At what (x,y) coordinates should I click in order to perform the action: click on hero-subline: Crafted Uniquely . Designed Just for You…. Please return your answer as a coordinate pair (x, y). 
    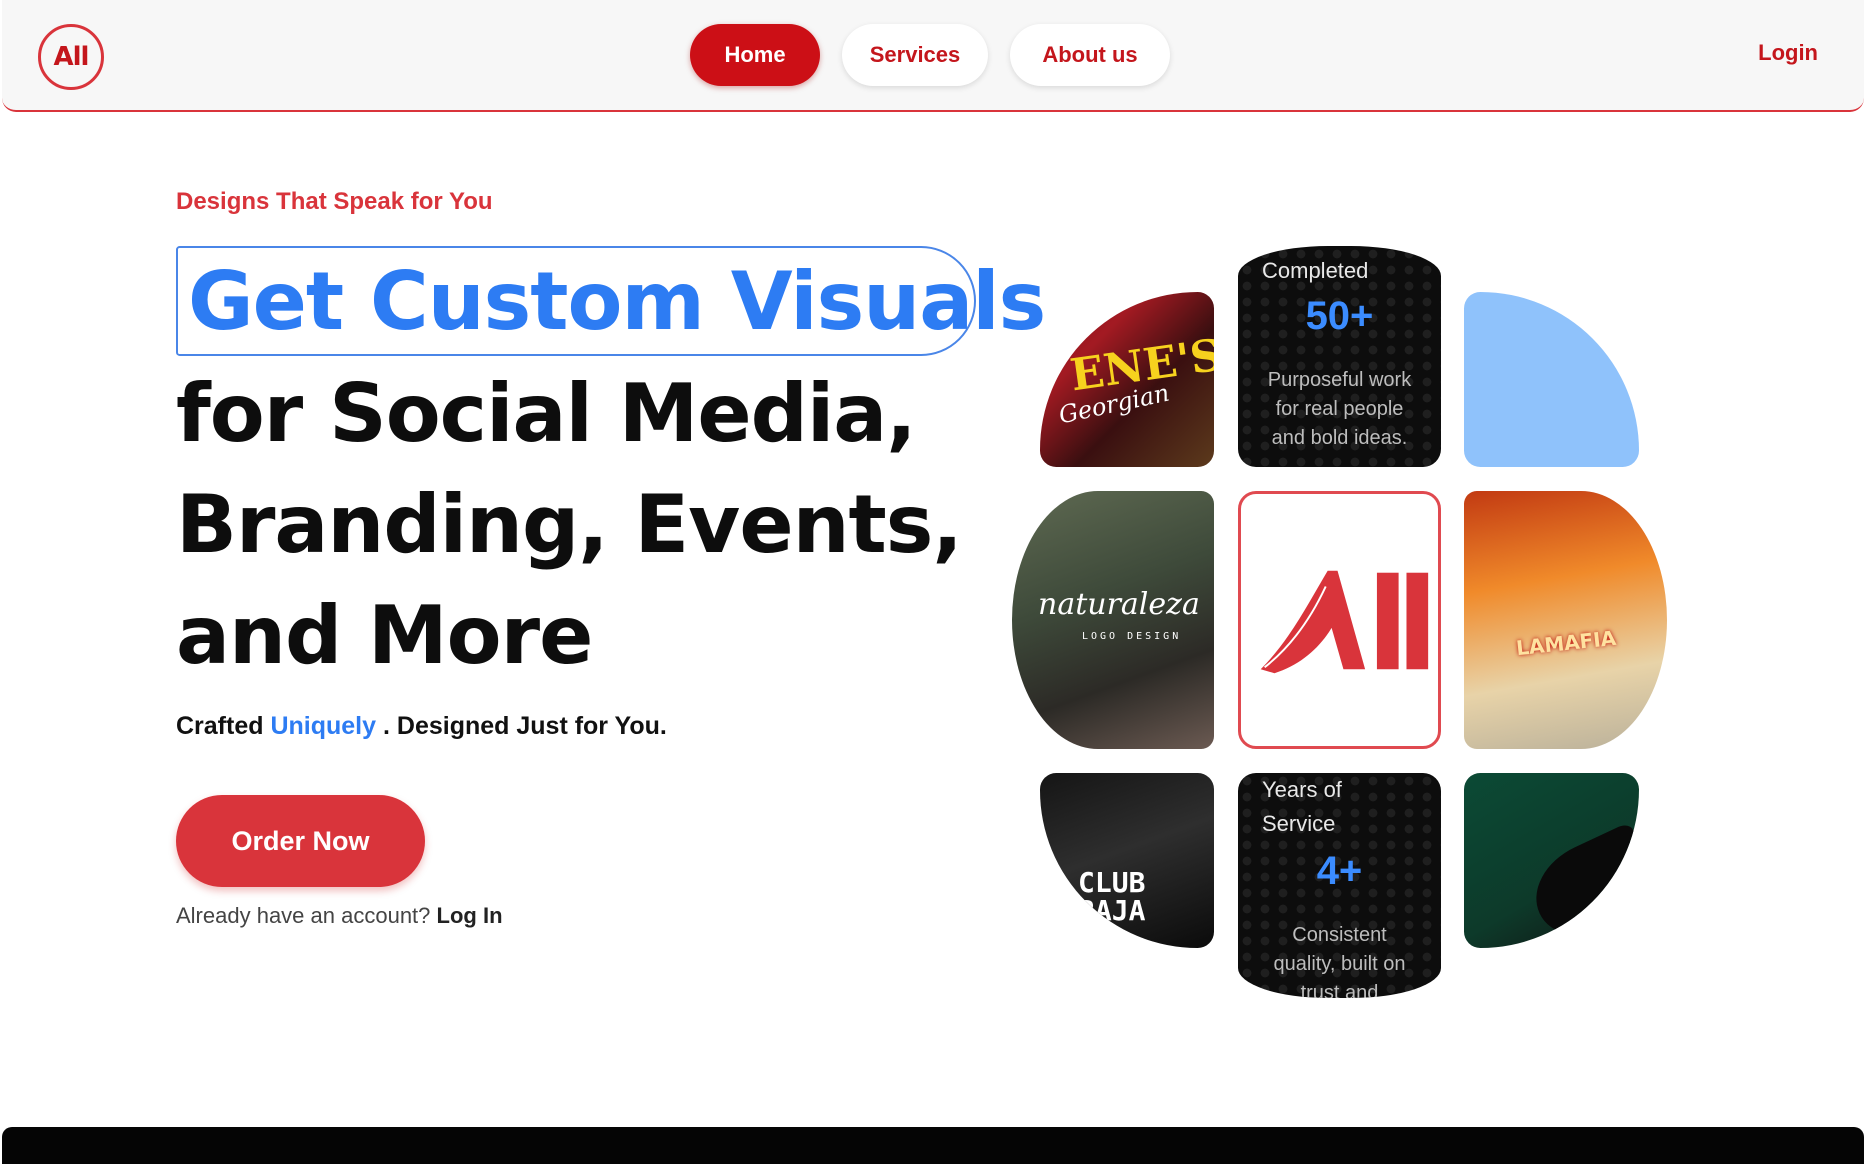
    Looking at the image, I should click on (421, 726).